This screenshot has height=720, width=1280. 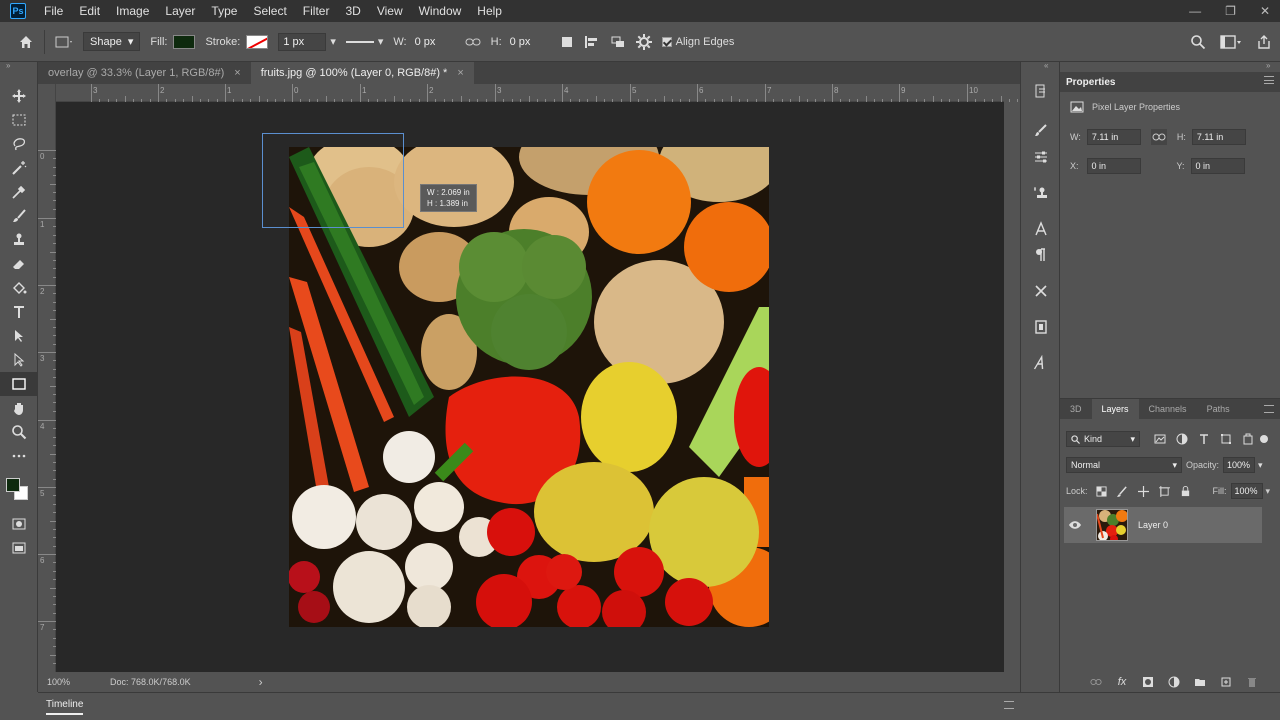 What do you see at coordinates (1174, 682) in the screenshot?
I see `adjustment-layer-icon` at bounding box center [1174, 682].